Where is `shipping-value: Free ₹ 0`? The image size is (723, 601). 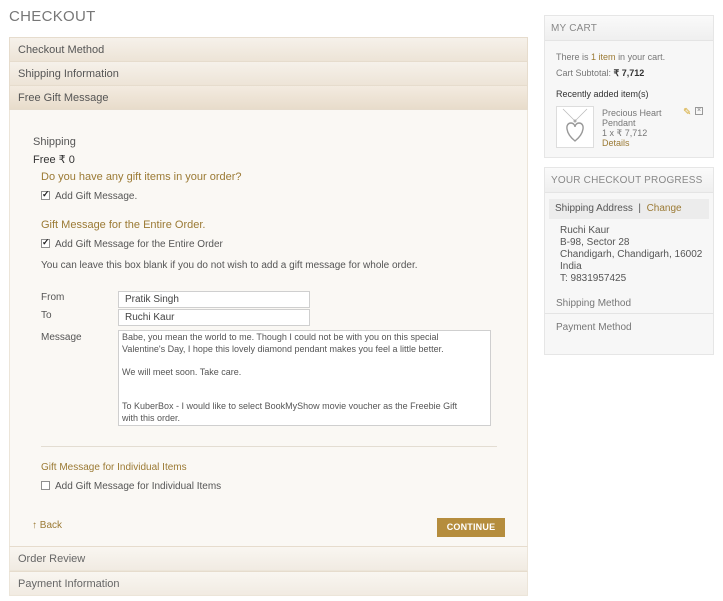 shipping-value: Free ₹ 0 is located at coordinates (54, 160).